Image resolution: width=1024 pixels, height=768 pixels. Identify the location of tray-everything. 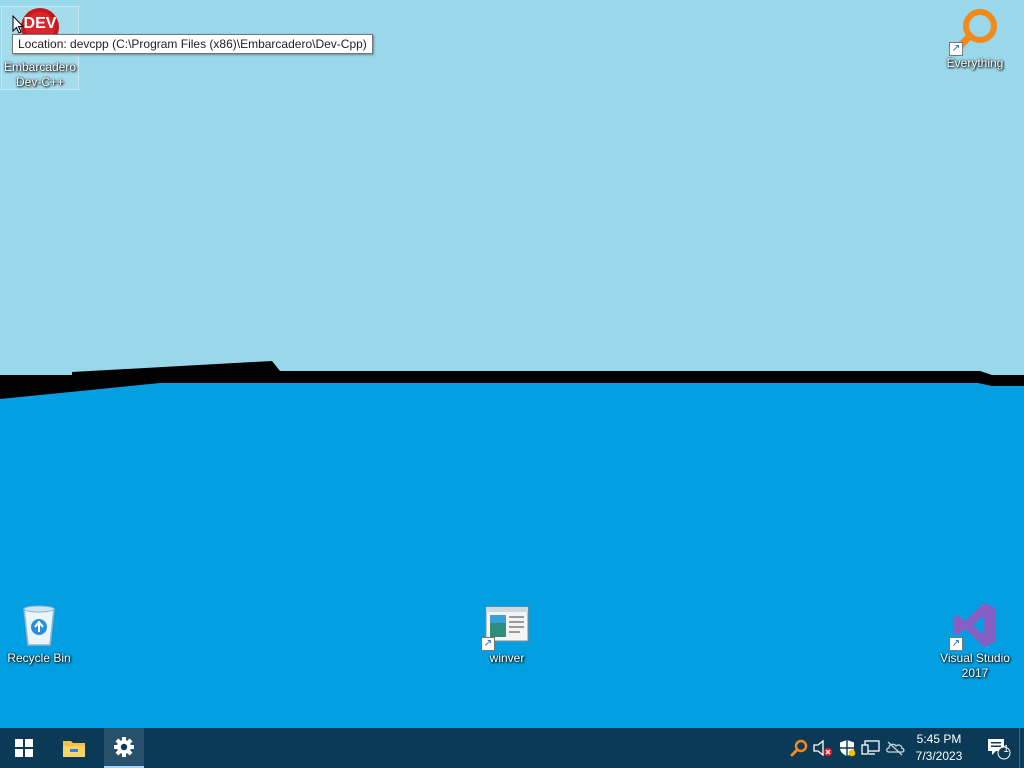
(799, 748).